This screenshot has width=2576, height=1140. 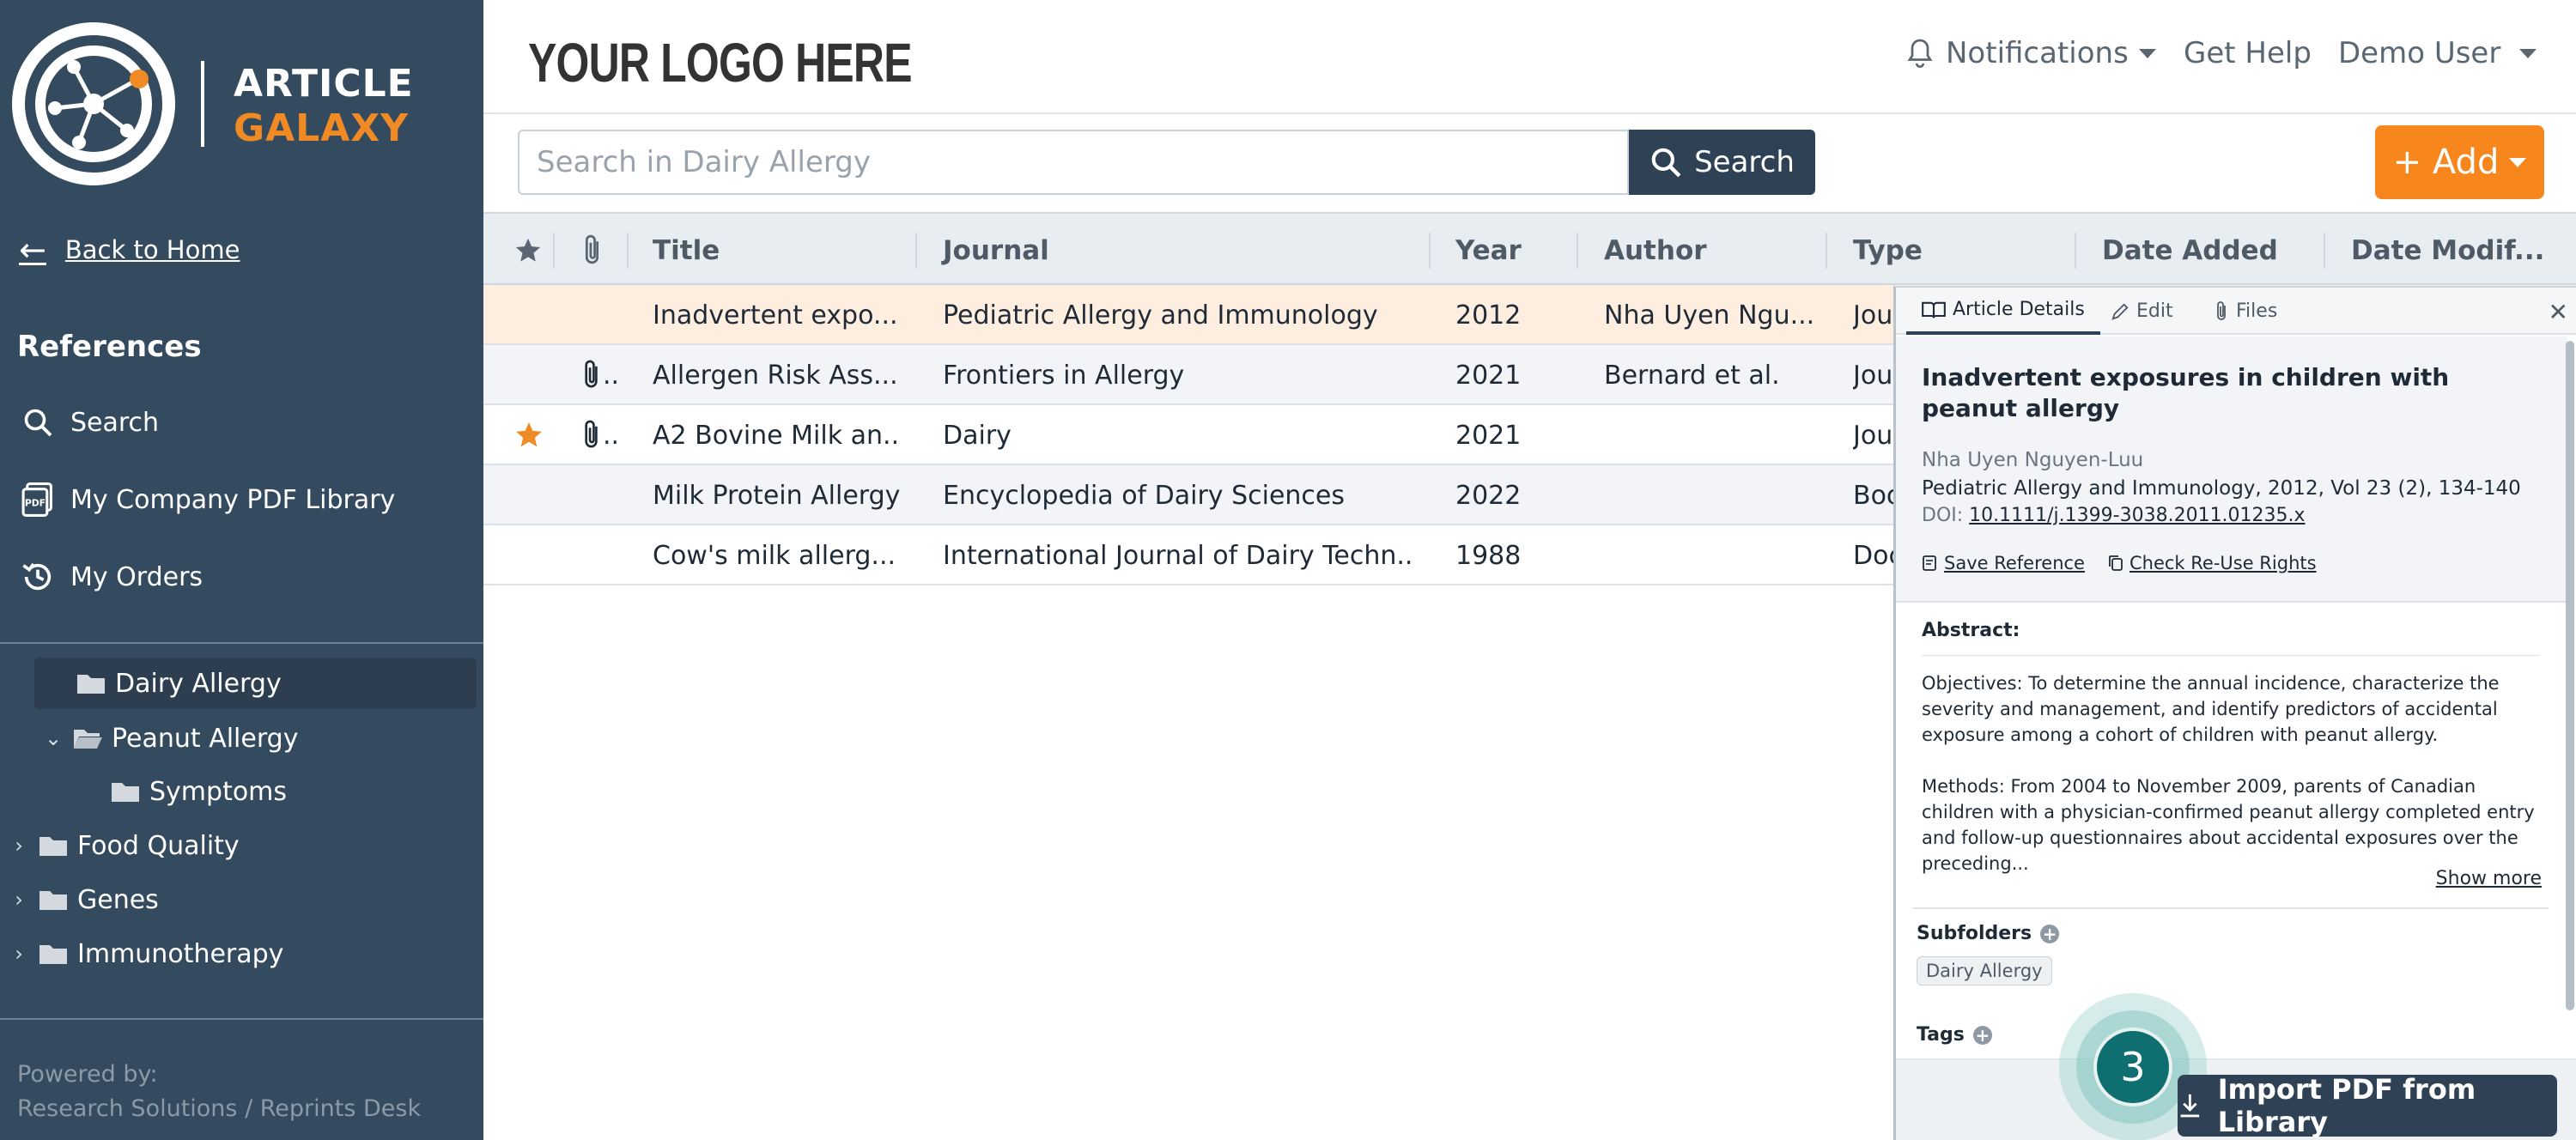 What do you see at coordinates (2014, 563) in the screenshot?
I see `save-reference-label: Save Reference` at bounding box center [2014, 563].